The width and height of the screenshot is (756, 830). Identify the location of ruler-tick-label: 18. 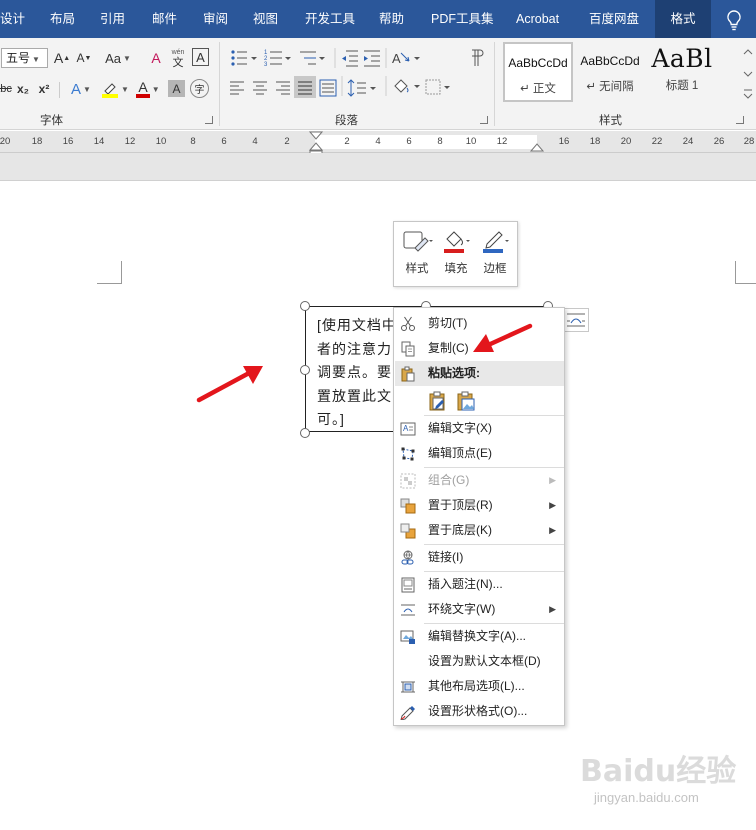
(595, 141).